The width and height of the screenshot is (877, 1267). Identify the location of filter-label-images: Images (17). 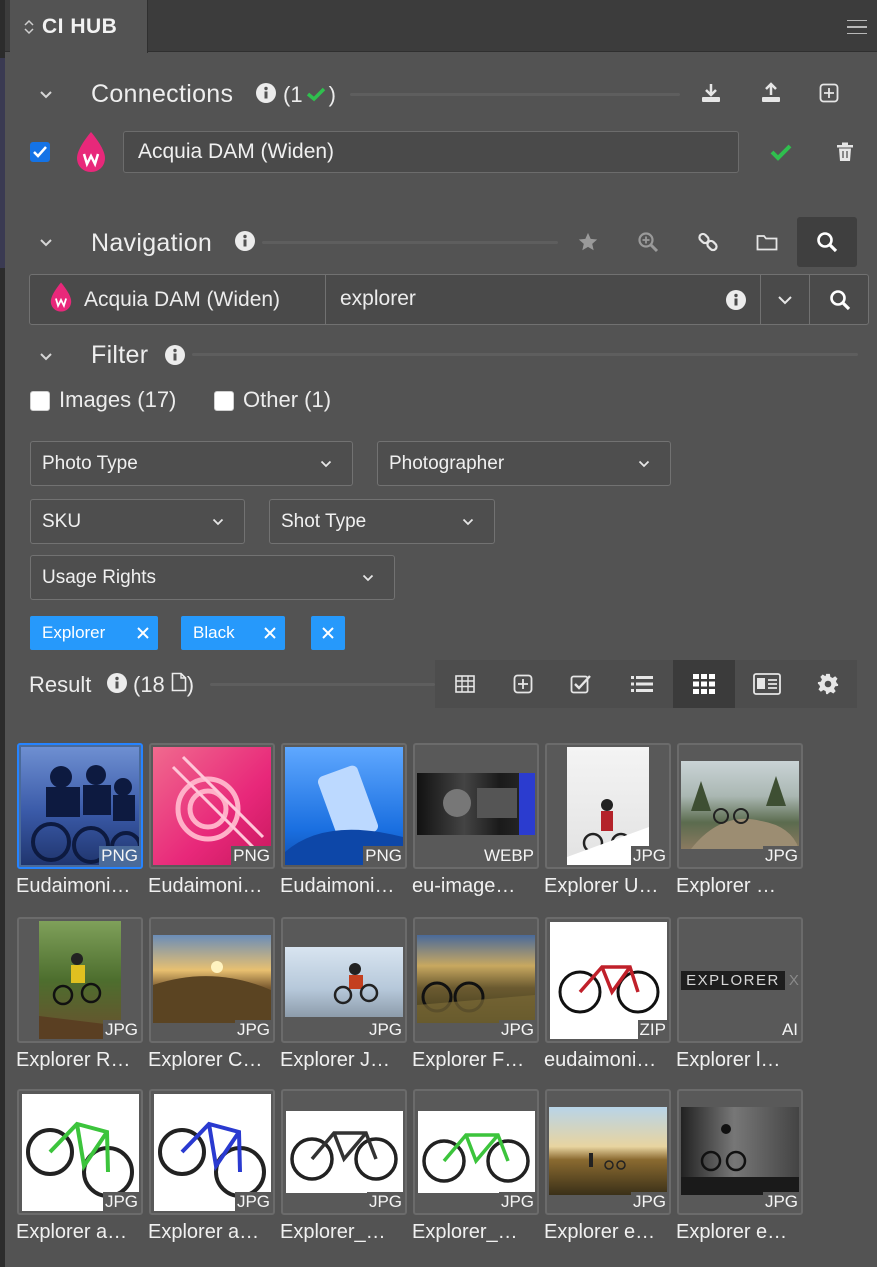
(118, 399).